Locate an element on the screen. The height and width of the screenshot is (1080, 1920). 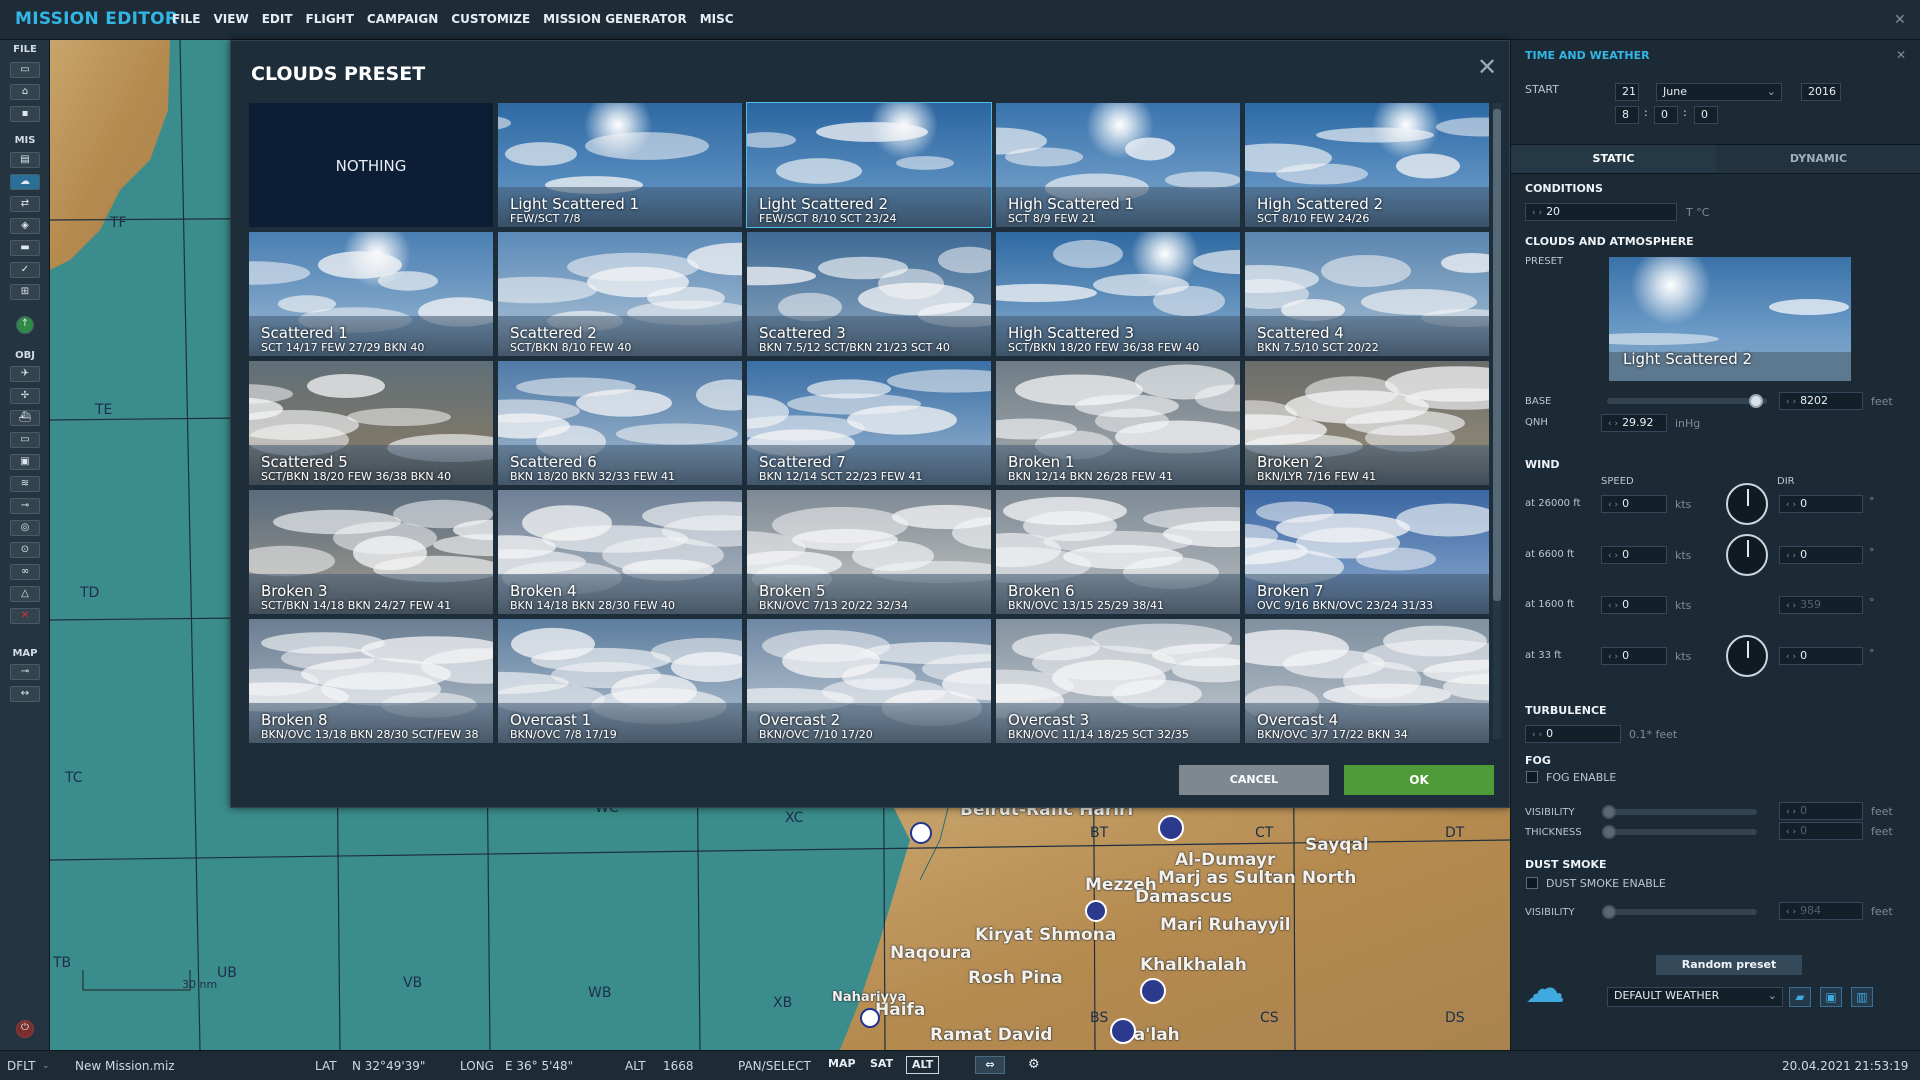
check-icon: ✓ is located at coordinates (25, 270).